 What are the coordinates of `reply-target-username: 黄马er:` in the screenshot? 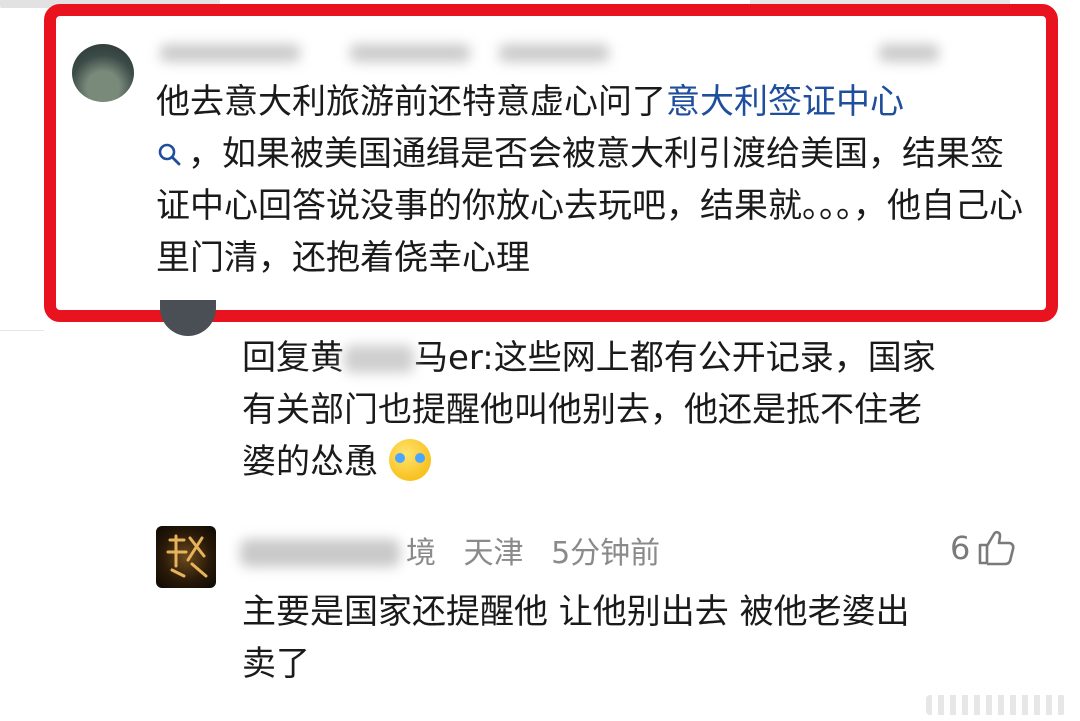 It's located at (402, 358).